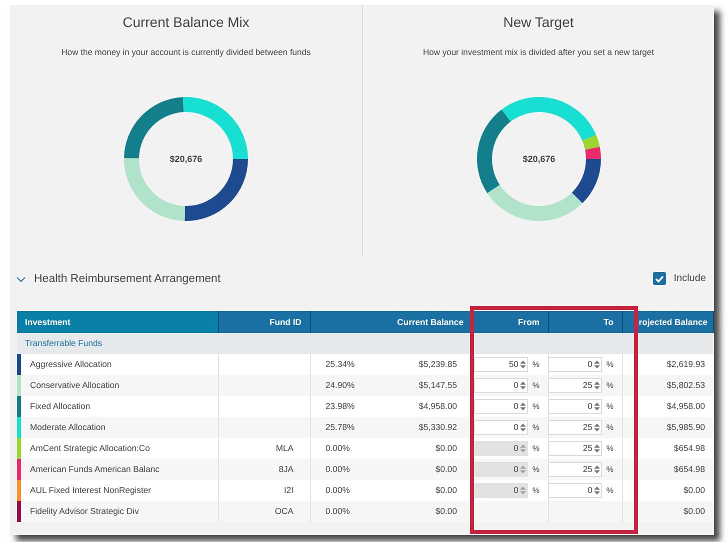  Describe the element at coordinates (340, 406) in the screenshot. I see `percent-value: 23.98%` at that location.